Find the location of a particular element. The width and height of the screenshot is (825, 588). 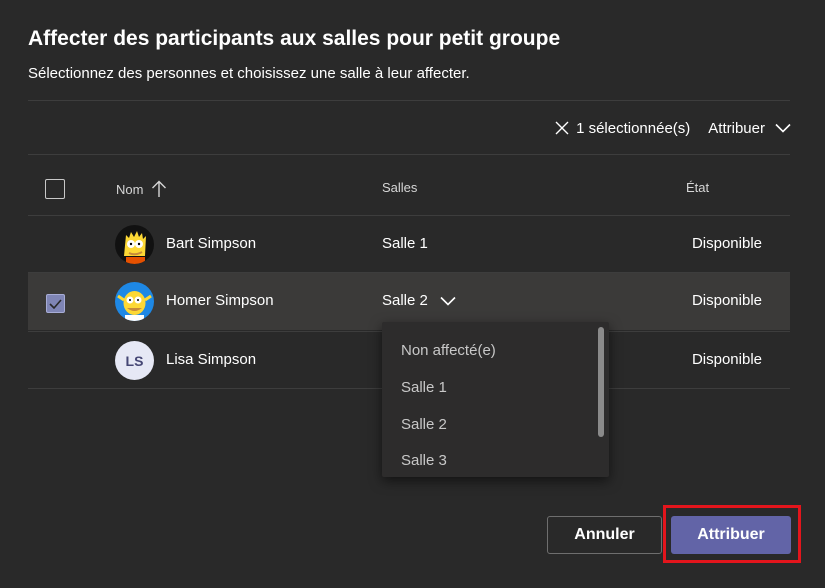

close-icon is located at coordinates (562, 128).